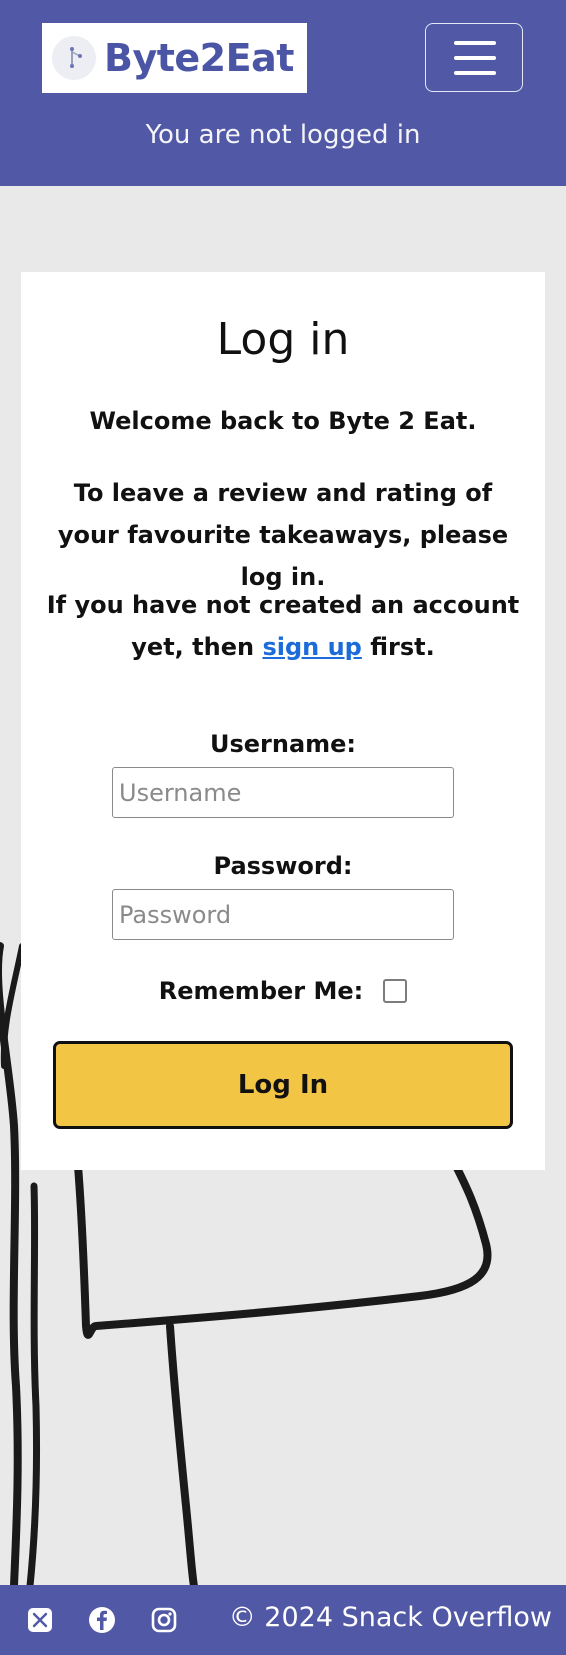 This screenshot has height=1655, width=566. I want to click on remember-me-label: Remember Me:, so click(261, 991).